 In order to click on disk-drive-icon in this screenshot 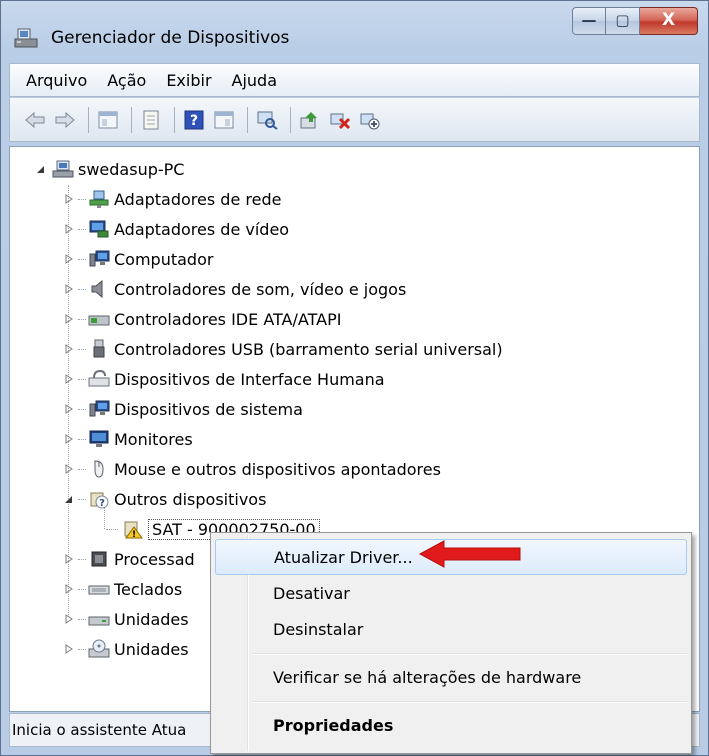, I will do `click(99, 621)`.